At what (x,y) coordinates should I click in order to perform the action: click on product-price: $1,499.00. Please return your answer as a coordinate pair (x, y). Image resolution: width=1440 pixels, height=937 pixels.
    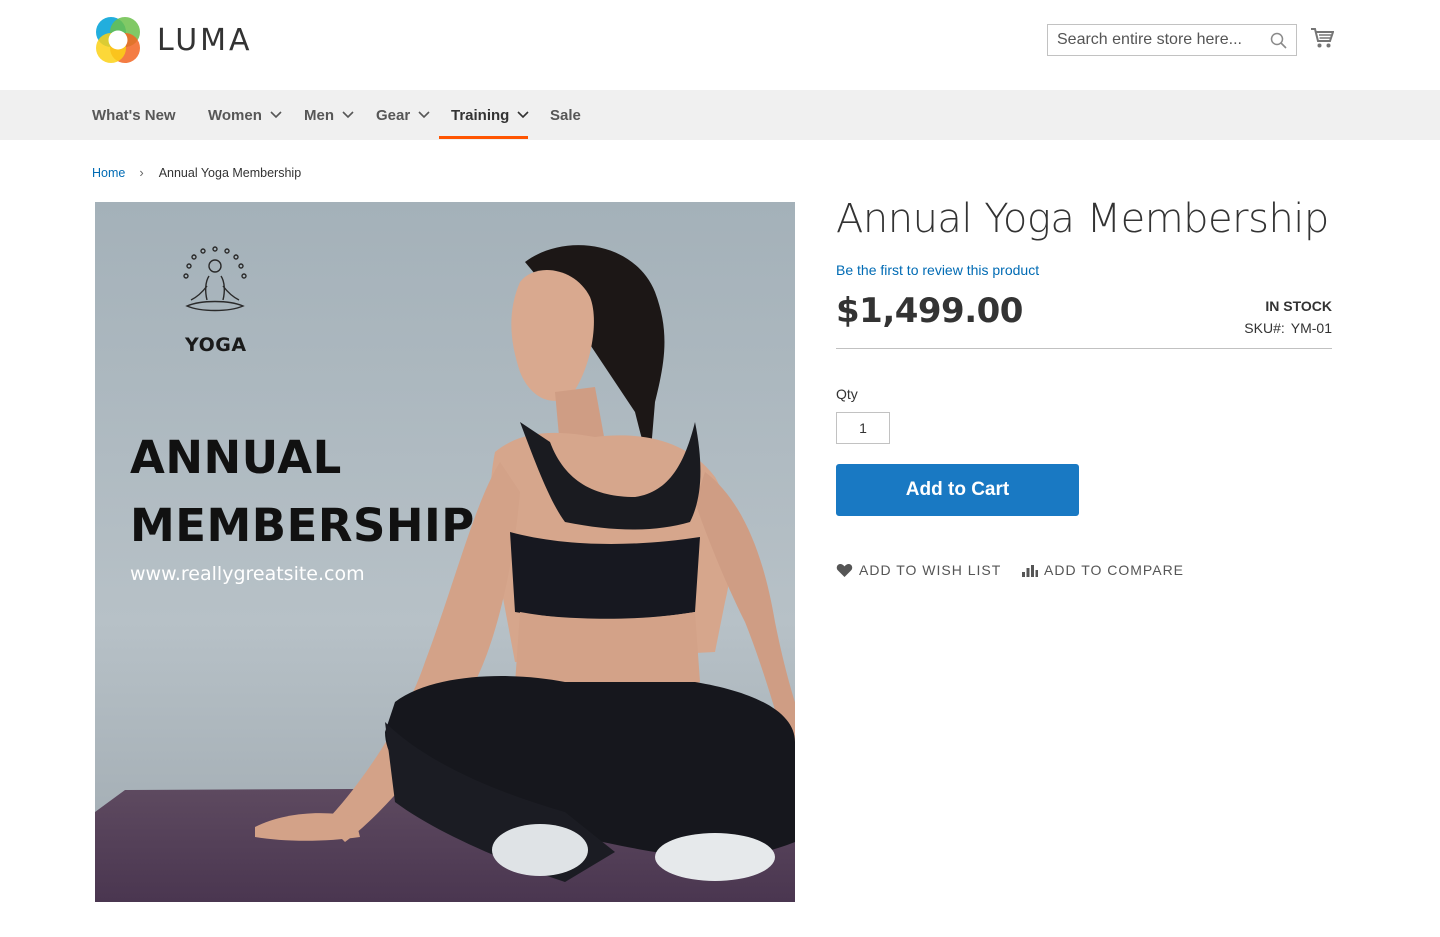
    Looking at the image, I should click on (929, 311).